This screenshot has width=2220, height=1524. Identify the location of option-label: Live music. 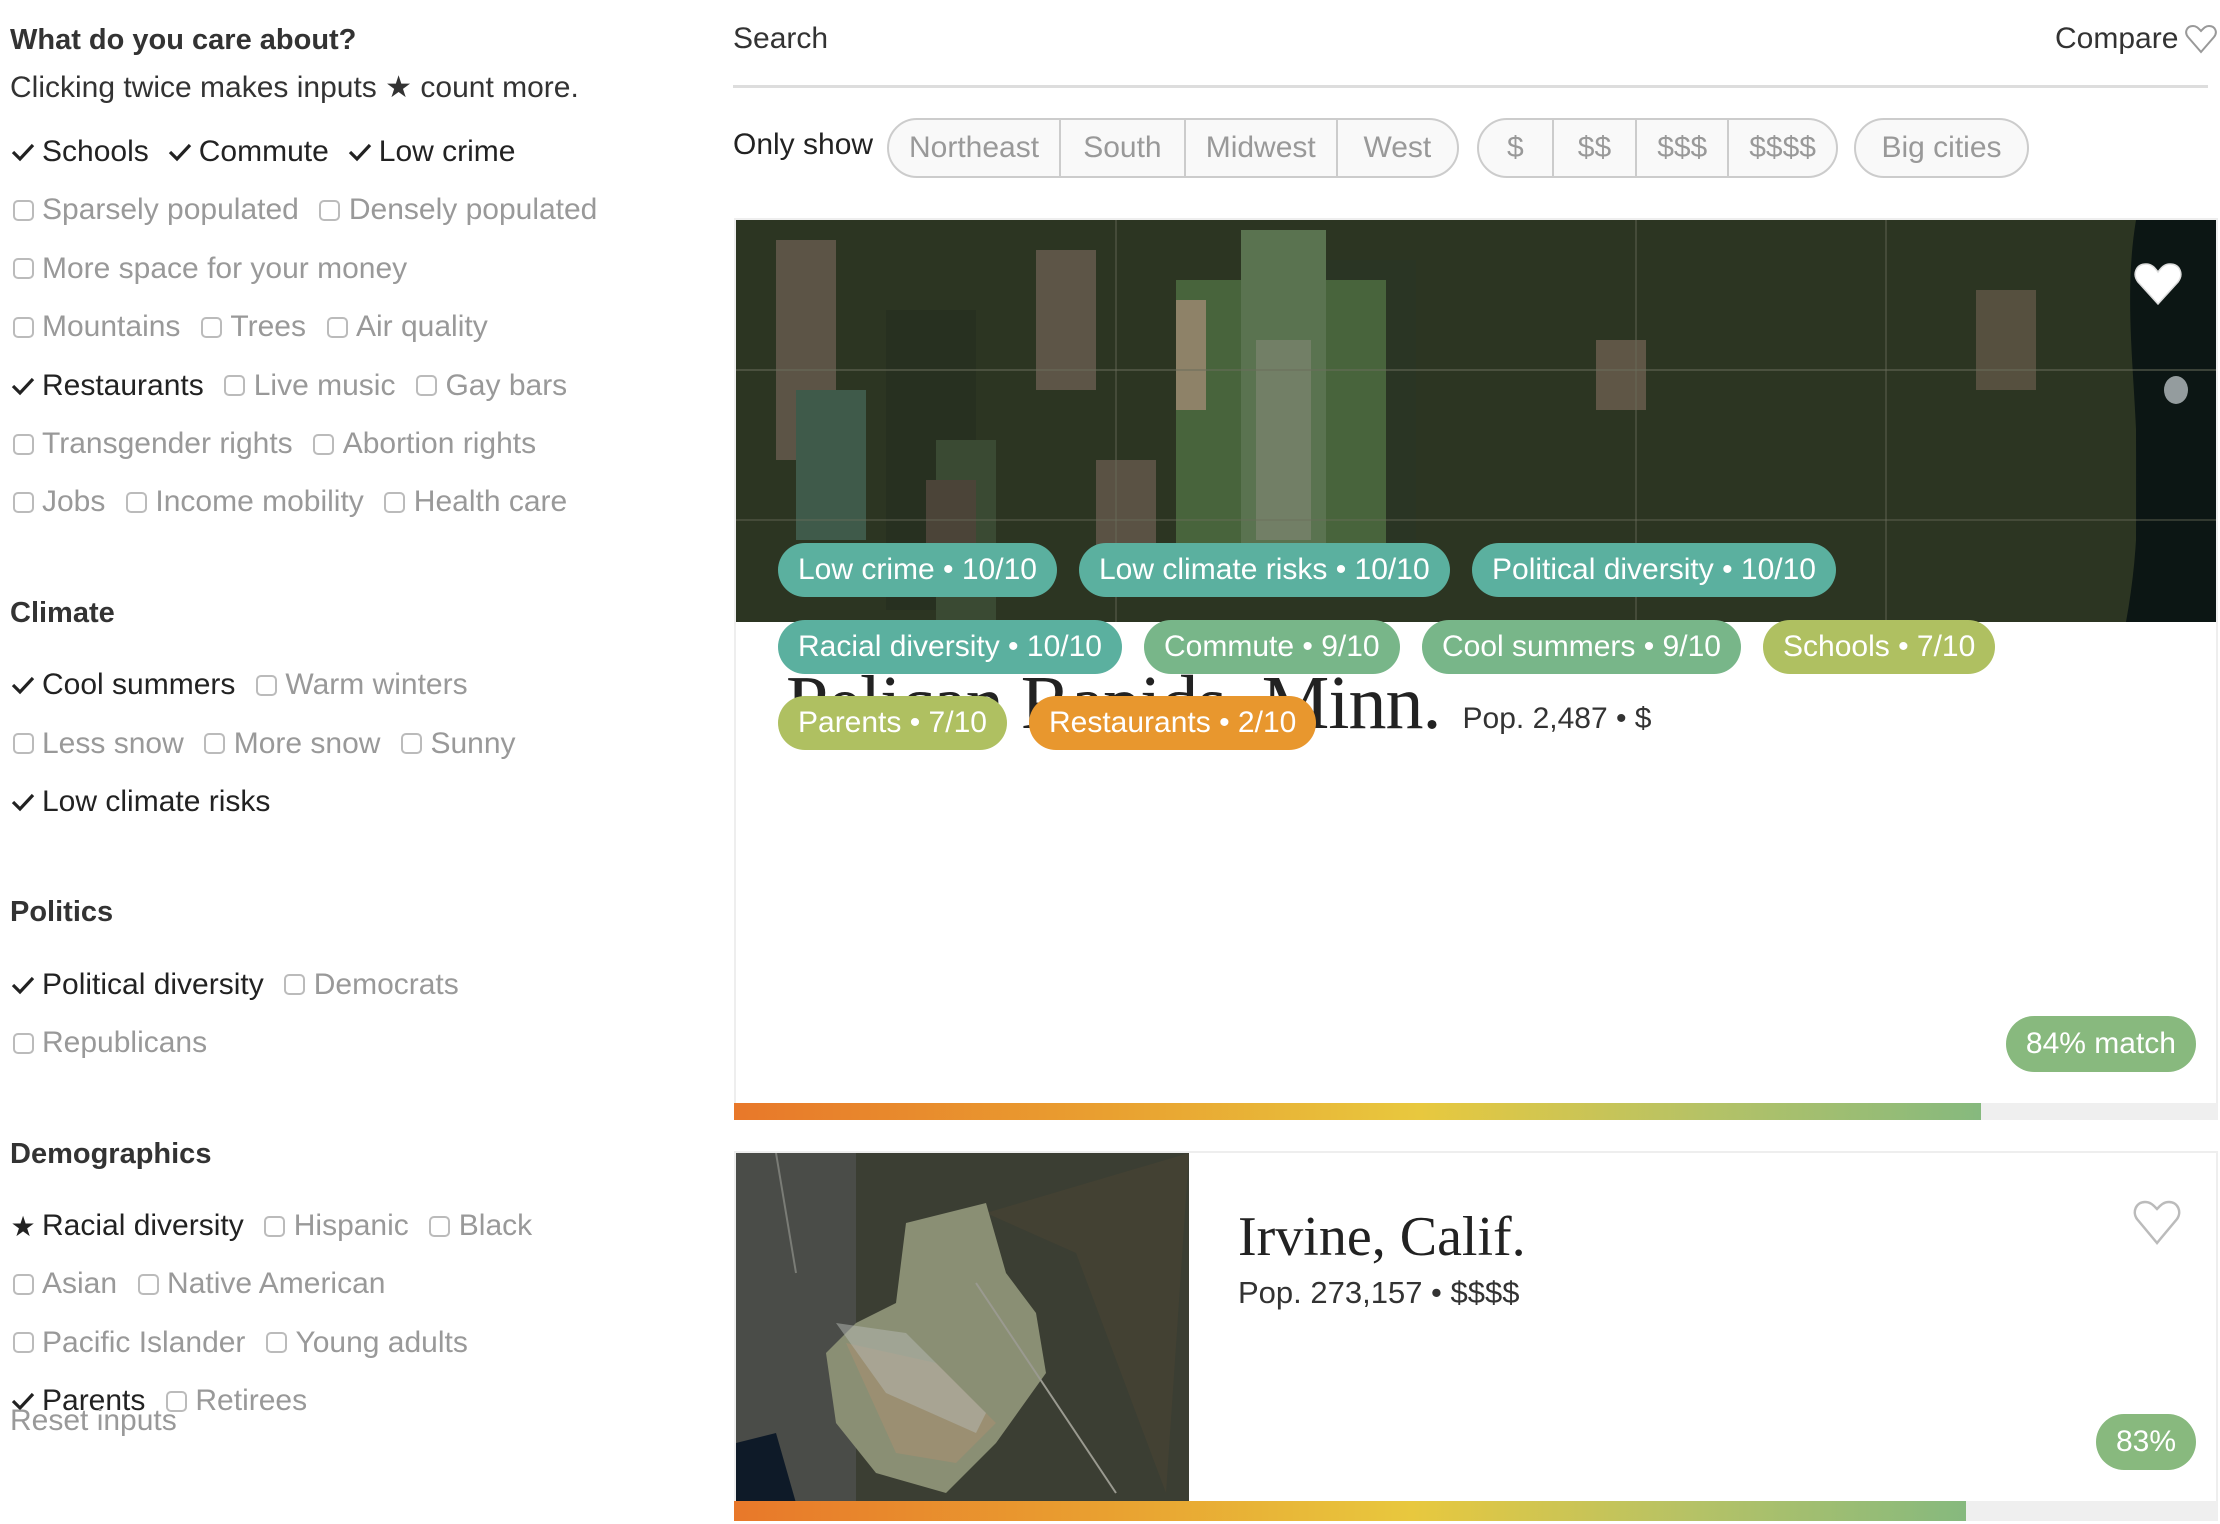
(324, 385).